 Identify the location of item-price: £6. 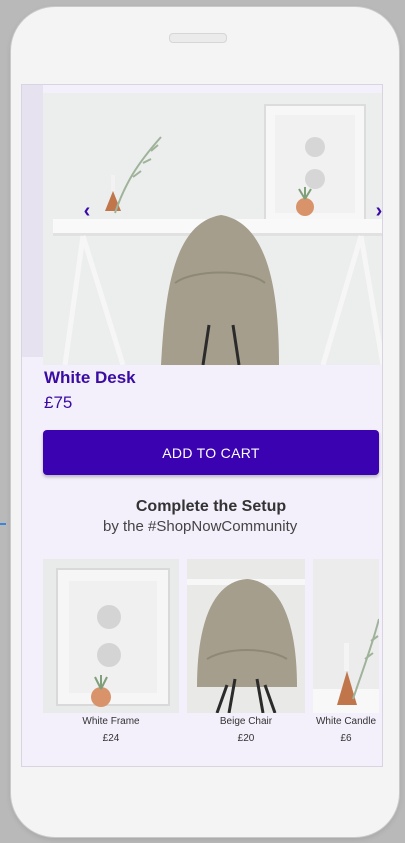
(346, 738).